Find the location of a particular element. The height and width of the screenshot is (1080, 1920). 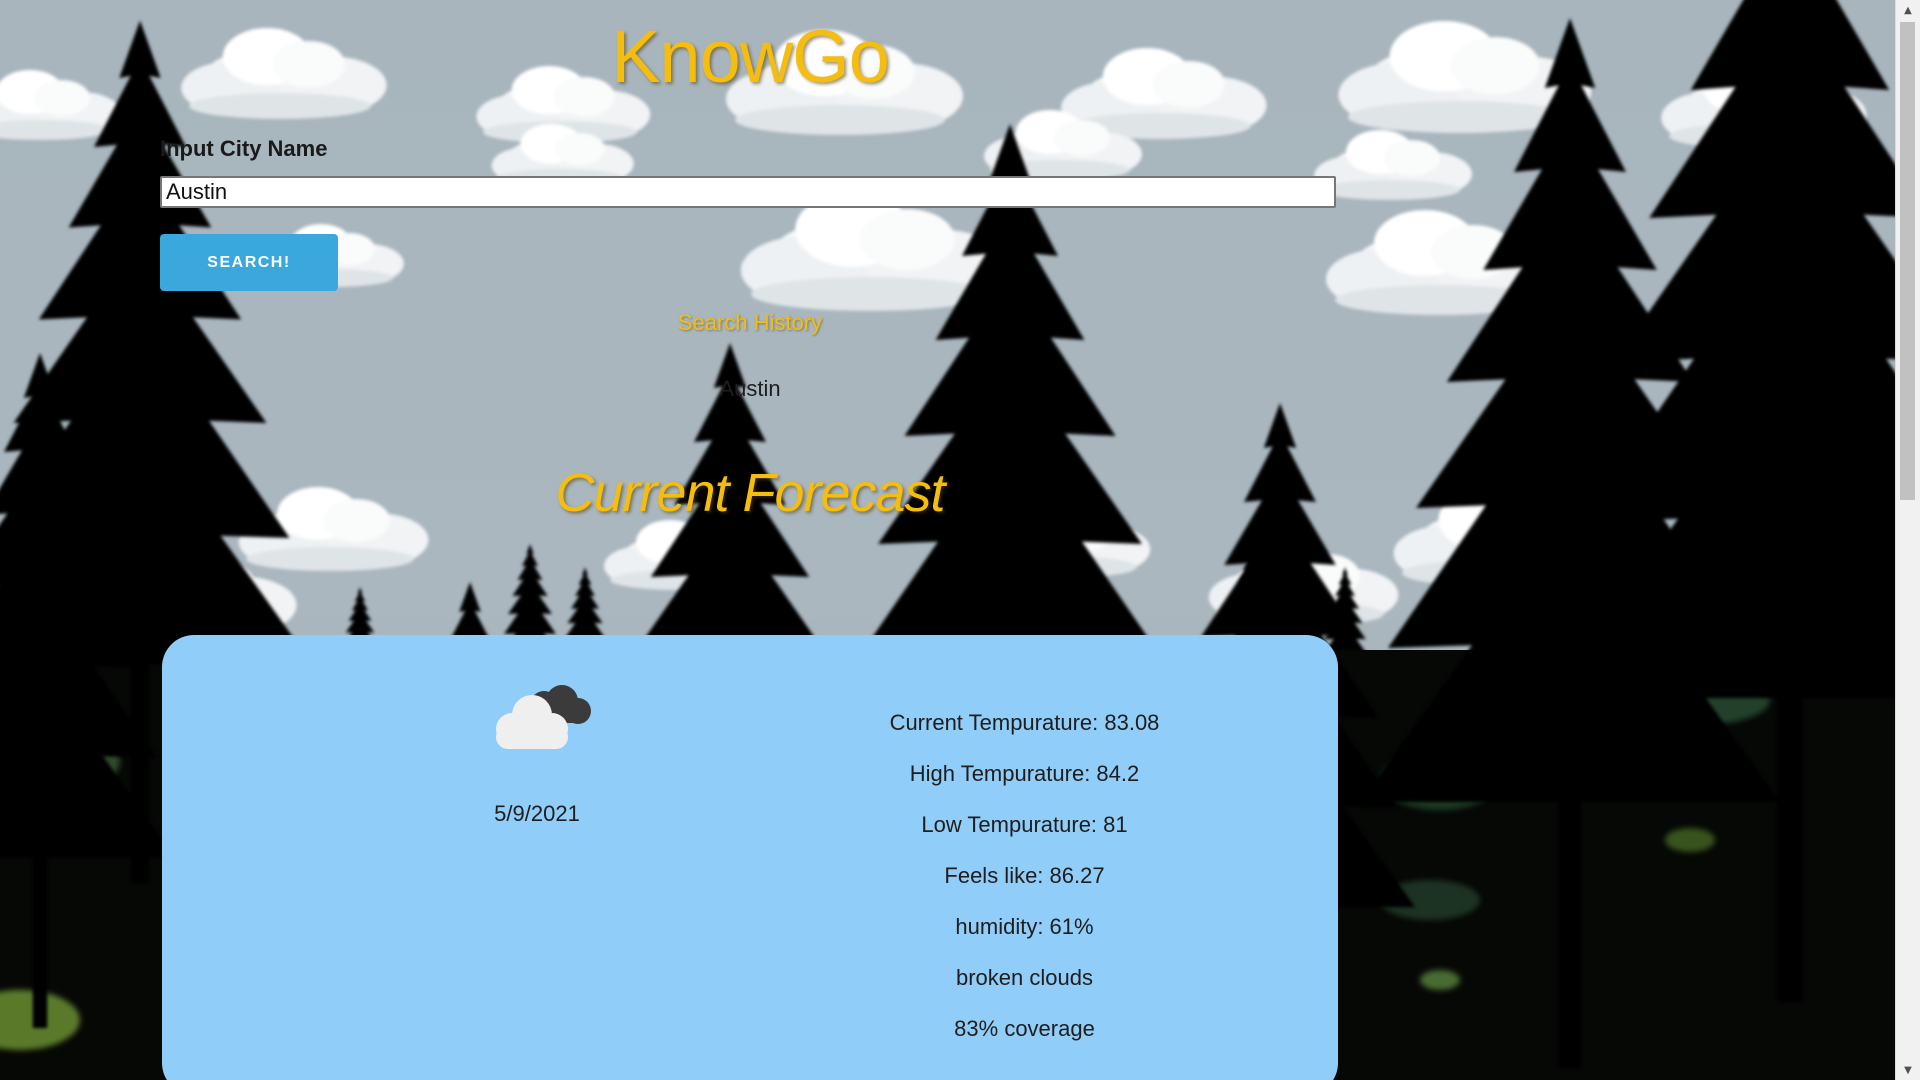

search-history-item: Austin is located at coordinates (750, 389).